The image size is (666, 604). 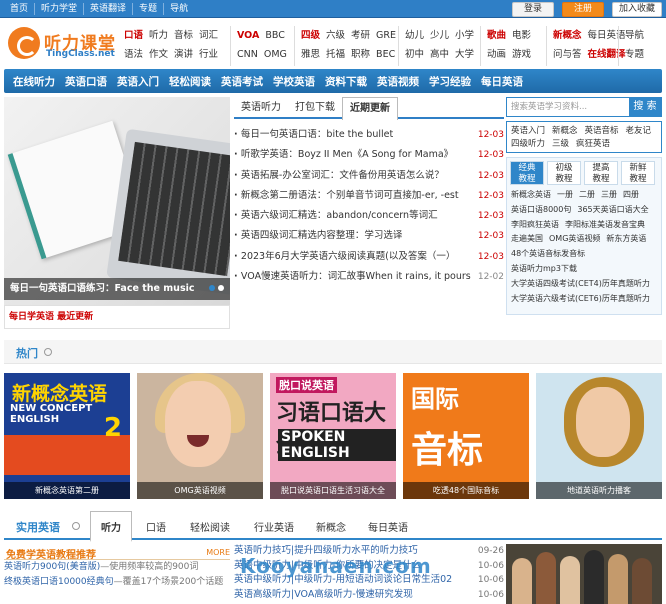 I want to click on course-tab: 新鲜 教程, so click(x=638, y=173).